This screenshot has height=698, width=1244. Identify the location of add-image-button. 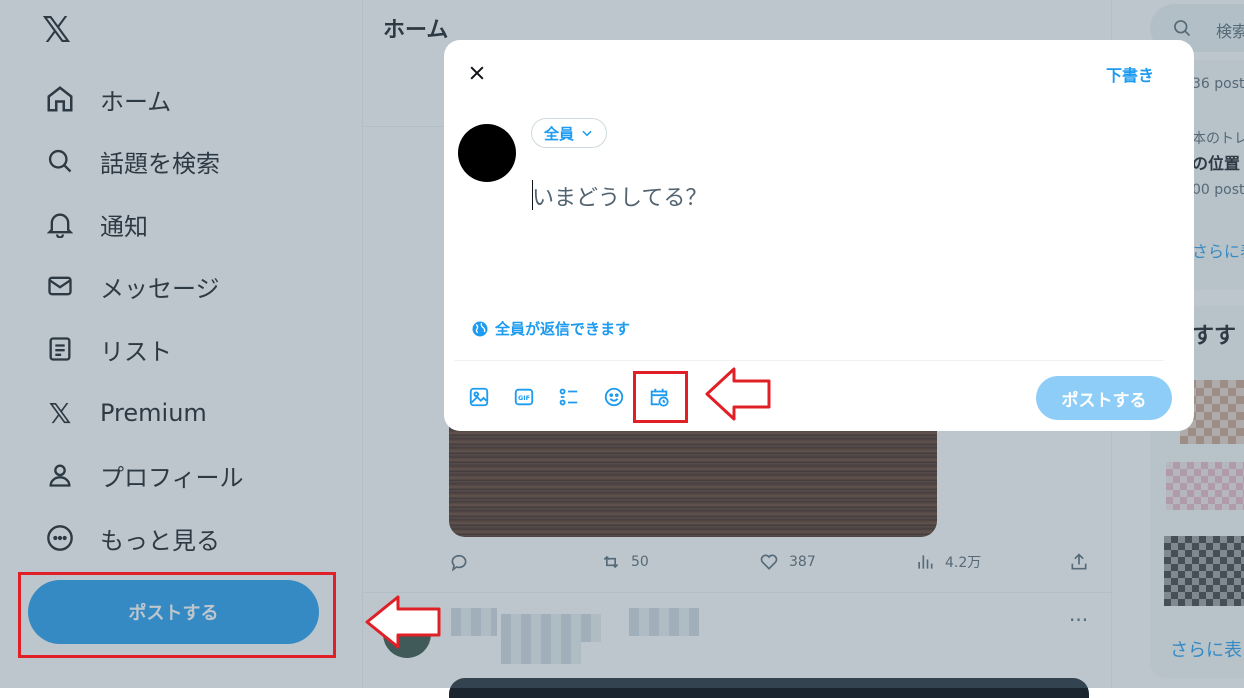
(479, 397).